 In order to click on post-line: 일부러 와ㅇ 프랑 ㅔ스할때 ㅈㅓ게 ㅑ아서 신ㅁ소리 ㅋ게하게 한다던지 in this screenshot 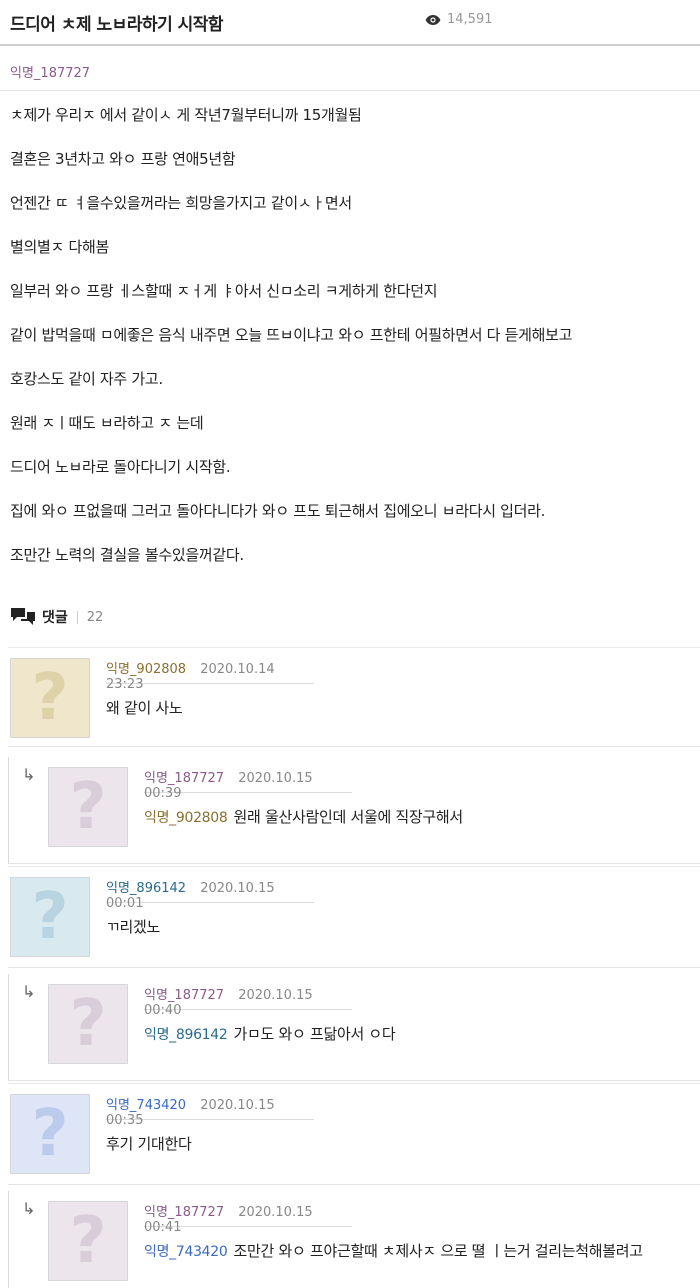, I will do `click(224, 291)`.